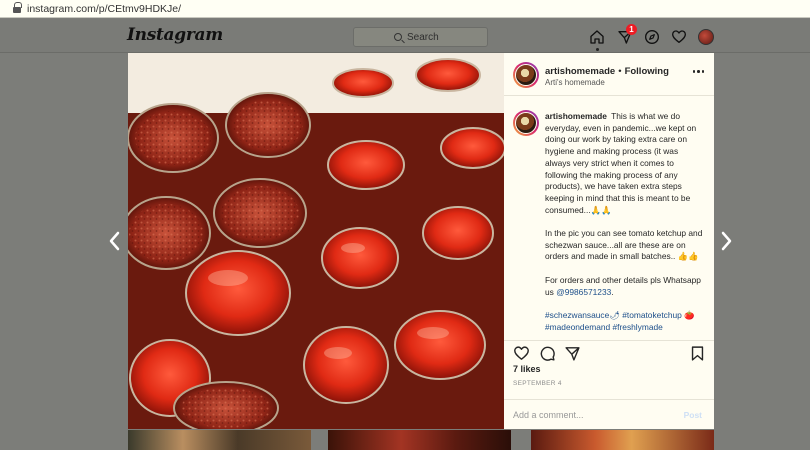 This screenshot has height=450, width=810. I want to click on heart-icon, so click(679, 37).